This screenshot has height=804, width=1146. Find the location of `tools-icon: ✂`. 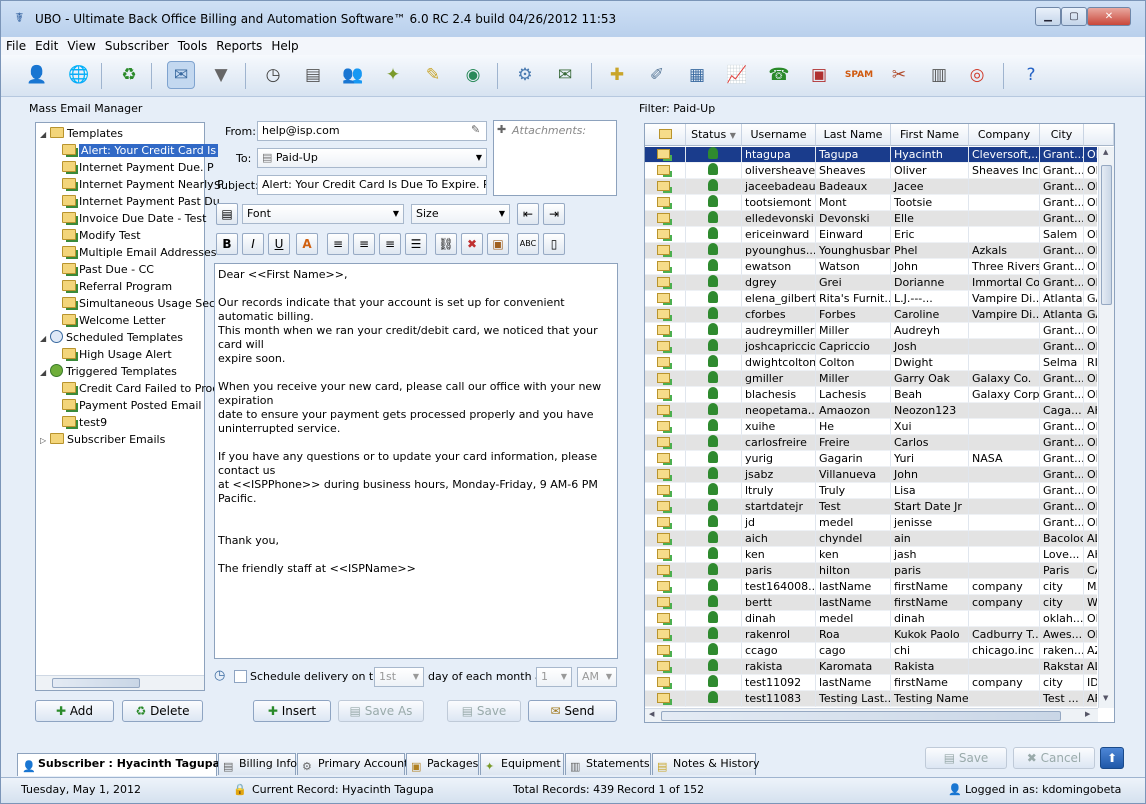

tools-icon: ✂ is located at coordinates (899, 75).